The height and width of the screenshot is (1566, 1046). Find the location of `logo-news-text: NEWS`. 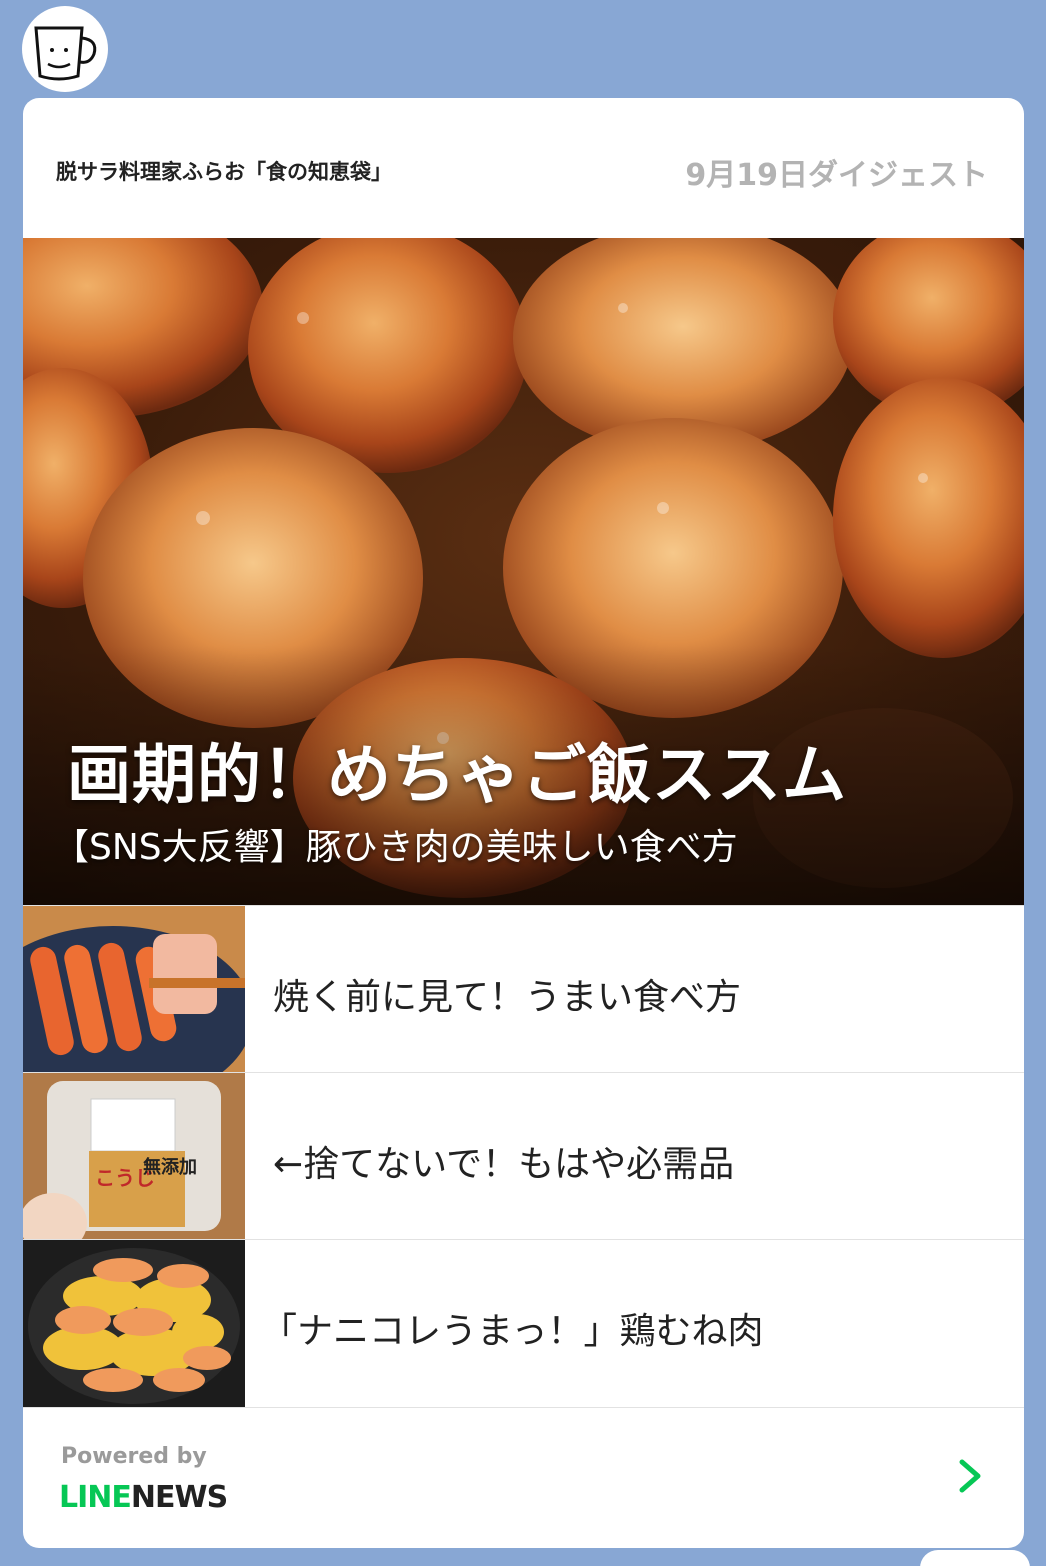

logo-news-text: NEWS is located at coordinates (179, 1497).